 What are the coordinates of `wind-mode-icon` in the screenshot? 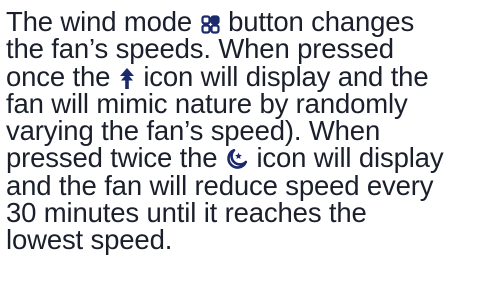 It's located at (210, 24).